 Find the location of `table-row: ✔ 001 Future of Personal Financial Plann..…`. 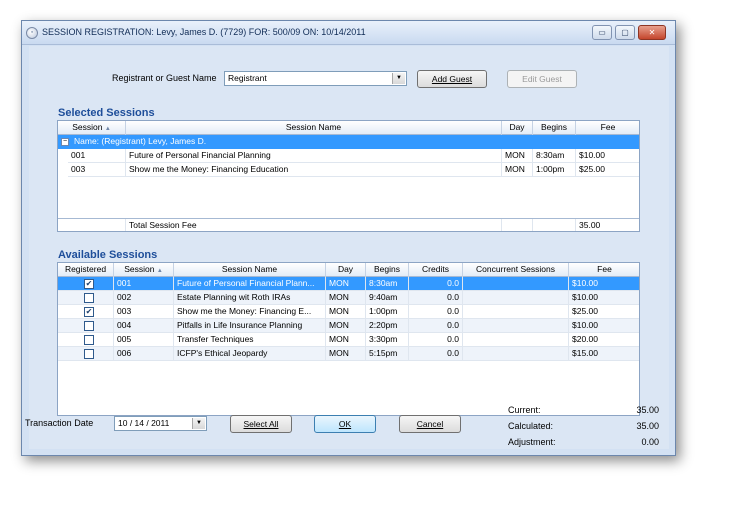

table-row: ✔ 001 Future of Personal Financial Plann..… is located at coordinates (348, 284).